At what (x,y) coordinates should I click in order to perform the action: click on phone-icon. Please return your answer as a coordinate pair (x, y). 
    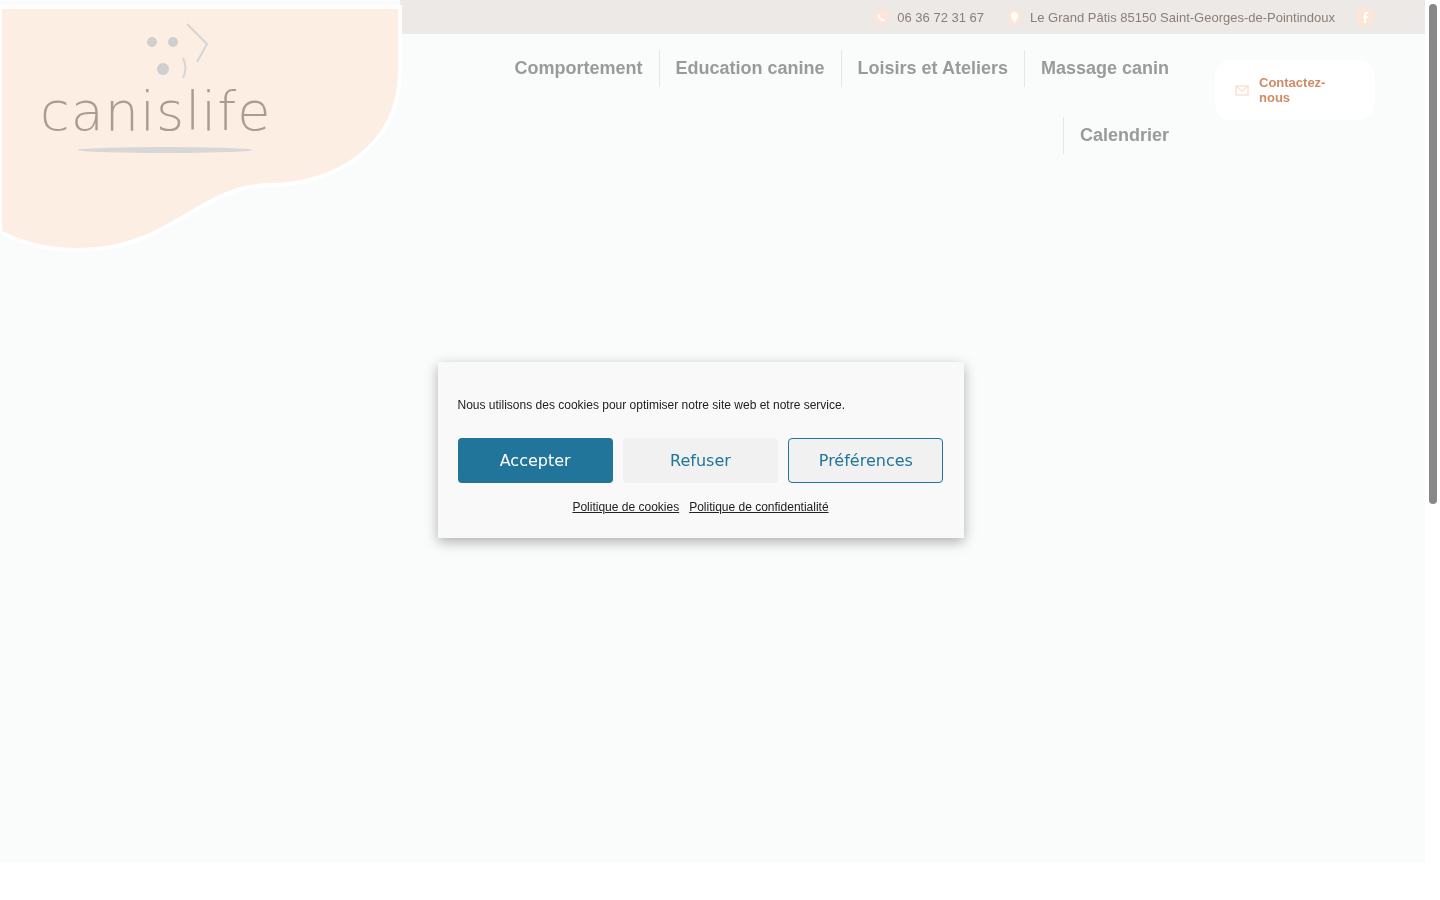
    Looking at the image, I should click on (881, 17).